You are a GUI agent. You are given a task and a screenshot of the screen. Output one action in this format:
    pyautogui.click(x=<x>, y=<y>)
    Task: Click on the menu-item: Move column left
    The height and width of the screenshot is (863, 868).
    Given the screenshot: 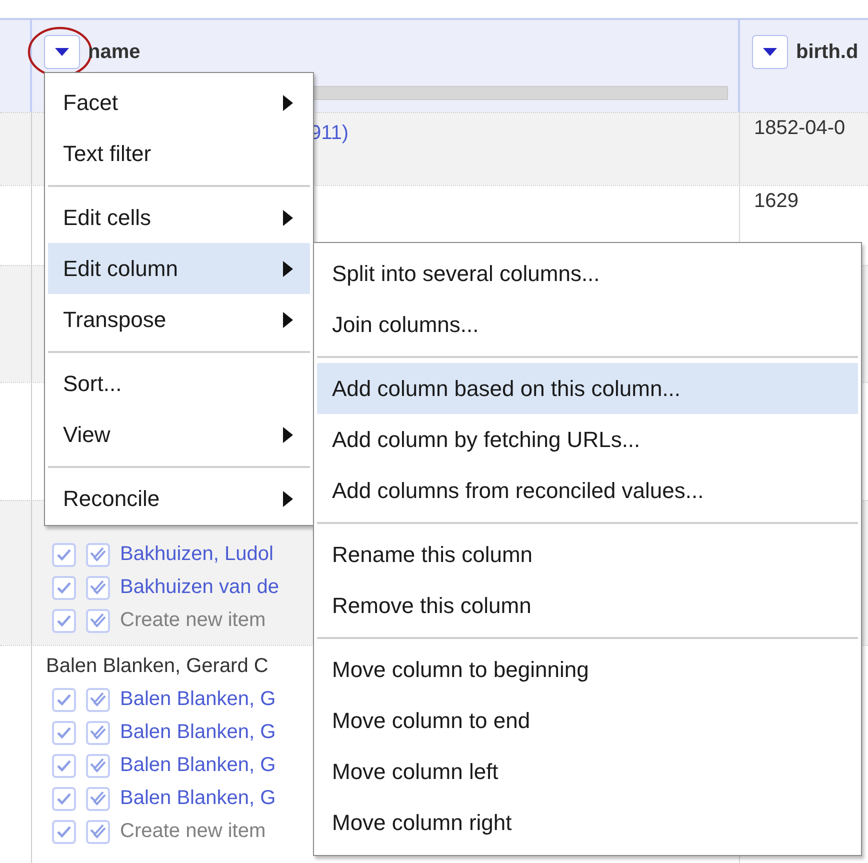 What is the action you would take?
    pyautogui.click(x=587, y=771)
    